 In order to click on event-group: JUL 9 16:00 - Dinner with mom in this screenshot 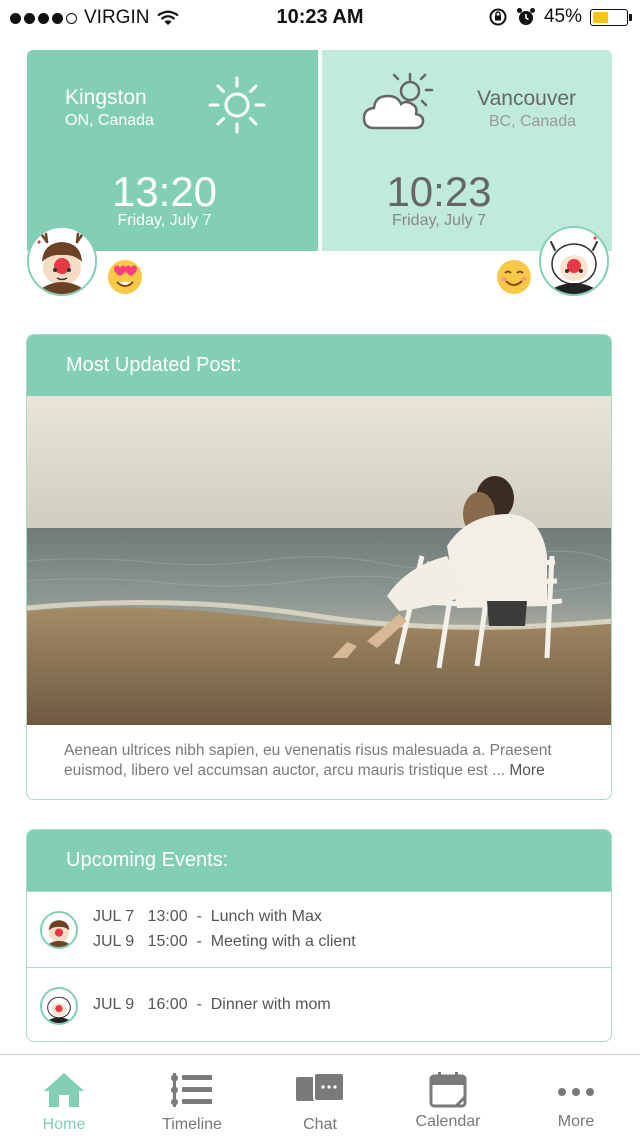, I will do `click(319, 1004)`.